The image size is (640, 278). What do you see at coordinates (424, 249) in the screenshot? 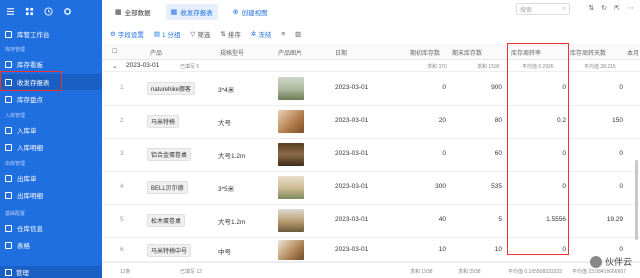
I see `opening-stock-cell: 10` at bounding box center [424, 249].